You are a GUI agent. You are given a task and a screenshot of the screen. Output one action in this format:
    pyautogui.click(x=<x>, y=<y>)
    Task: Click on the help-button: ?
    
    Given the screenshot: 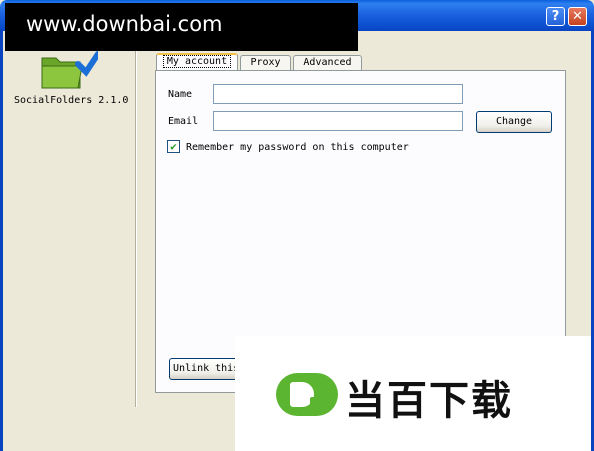 What is the action you would take?
    pyautogui.click(x=555, y=16)
    